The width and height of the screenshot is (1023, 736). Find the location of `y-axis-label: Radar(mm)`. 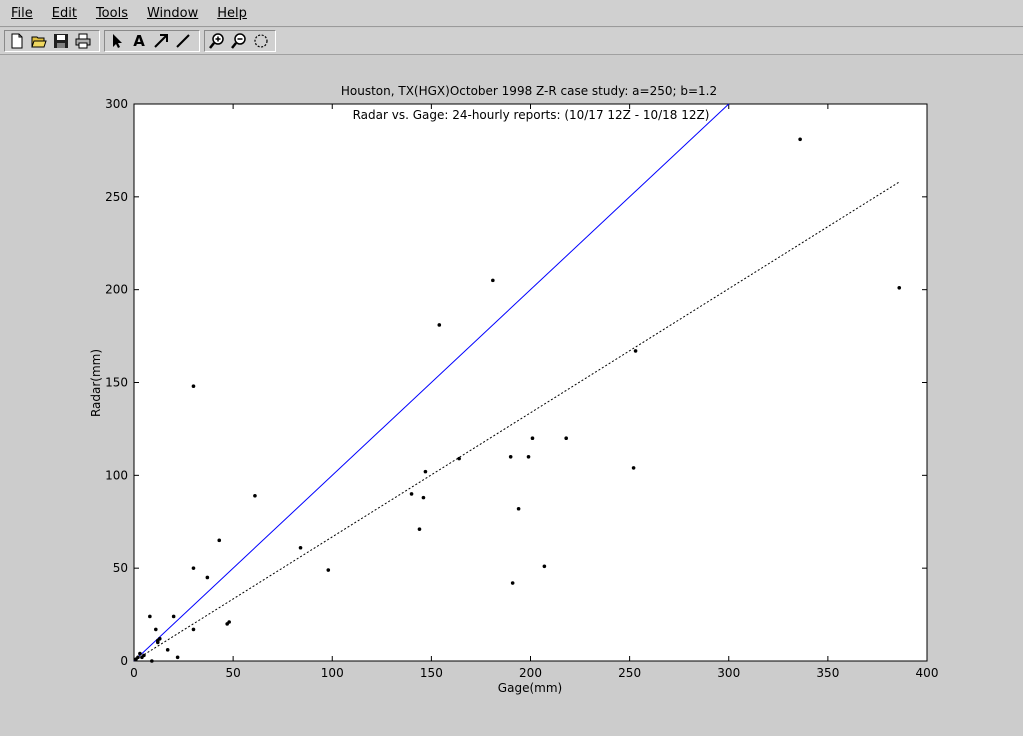

y-axis-label: Radar(mm) is located at coordinates (96, 383).